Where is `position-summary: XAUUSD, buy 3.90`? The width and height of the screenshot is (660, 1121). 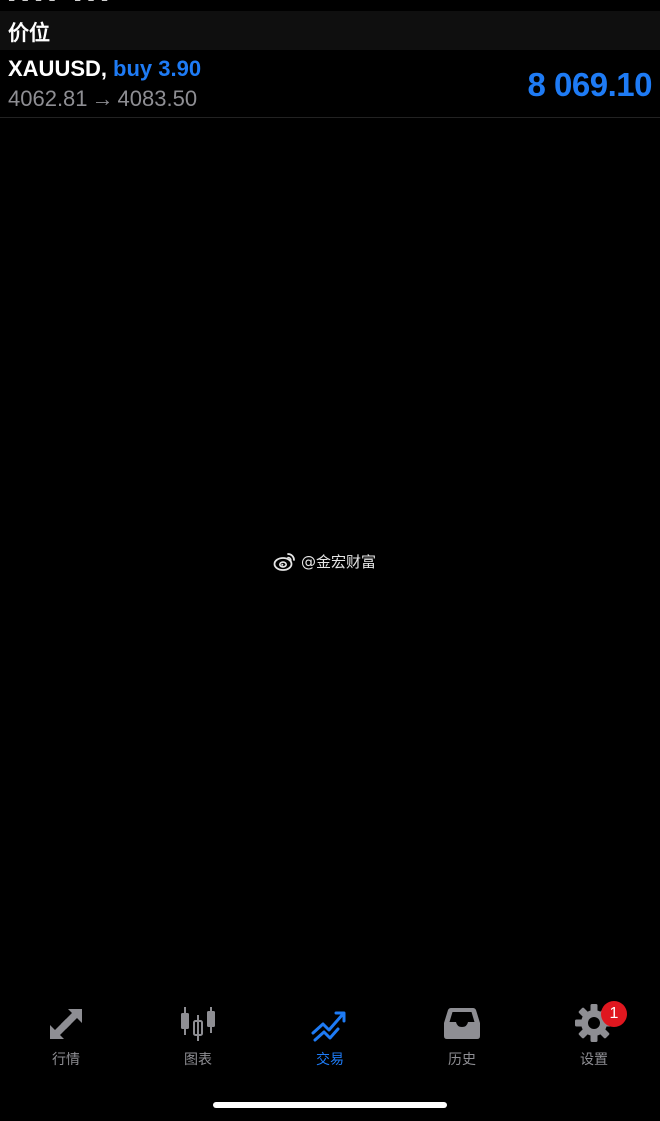 position-summary: XAUUSD, buy 3.90 is located at coordinates (104, 69).